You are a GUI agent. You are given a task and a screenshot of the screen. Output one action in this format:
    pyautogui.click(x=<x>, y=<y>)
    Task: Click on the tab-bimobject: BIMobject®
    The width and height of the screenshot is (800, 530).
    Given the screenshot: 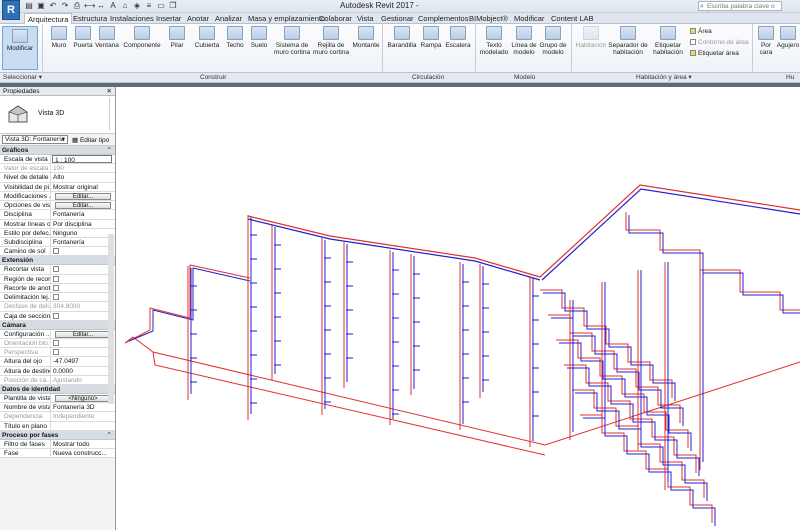 What is the action you would take?
    pyautogui.click(x=488, y=18)
    